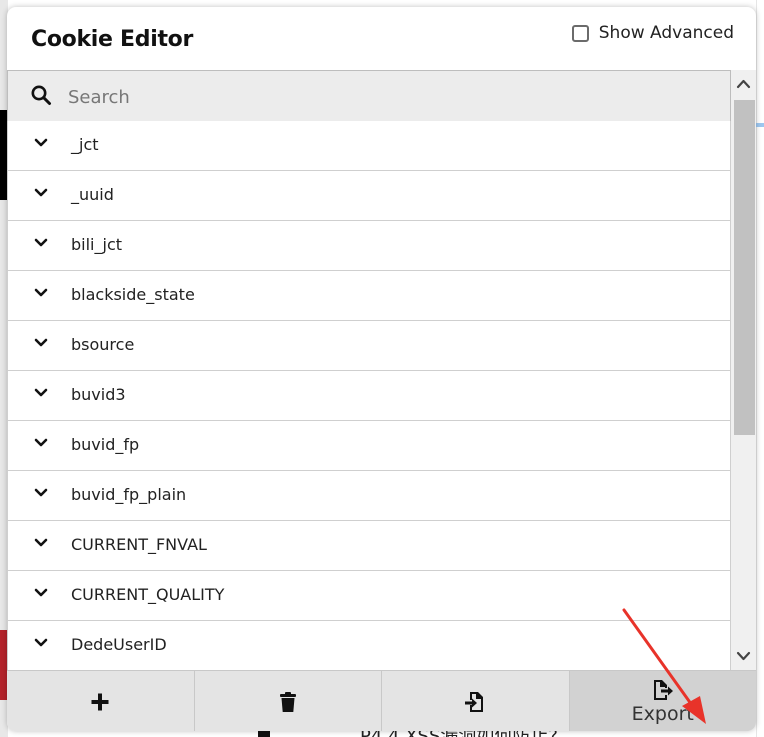 This screenshot has height=737, width=764. I want to click on file-import-icon, so click(474, 701).